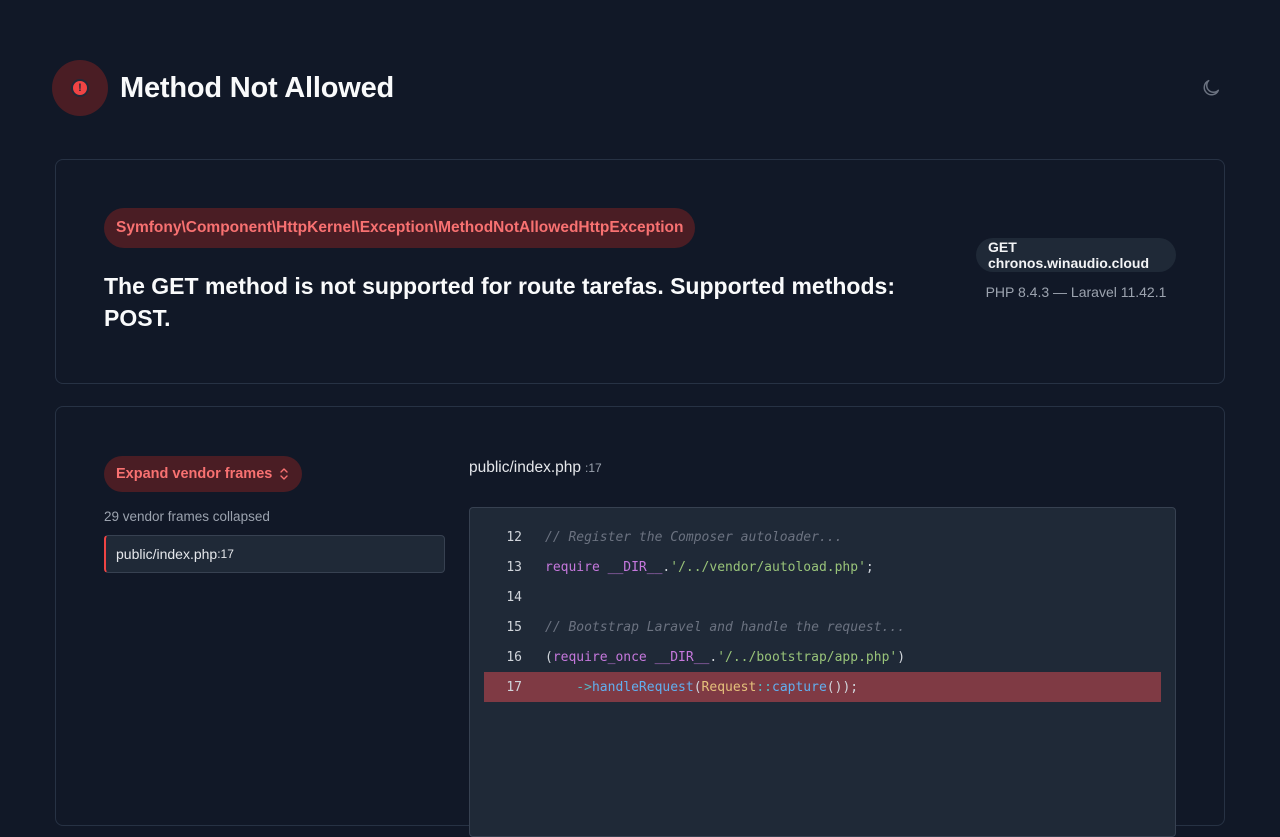  Describe the element at coordinates (729, 687) in the screenshot. I see `code-class: Request` at that location.